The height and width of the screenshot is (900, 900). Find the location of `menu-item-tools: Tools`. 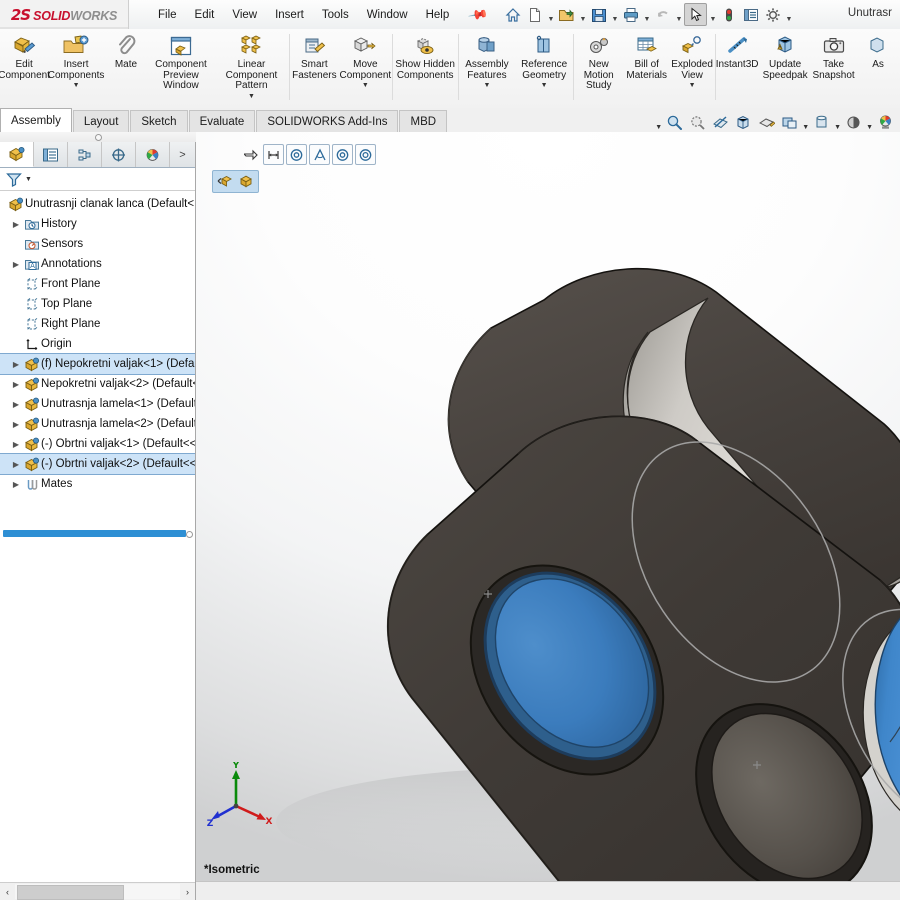

menu-item-tools: Tools is located at coordinates (335, 15).